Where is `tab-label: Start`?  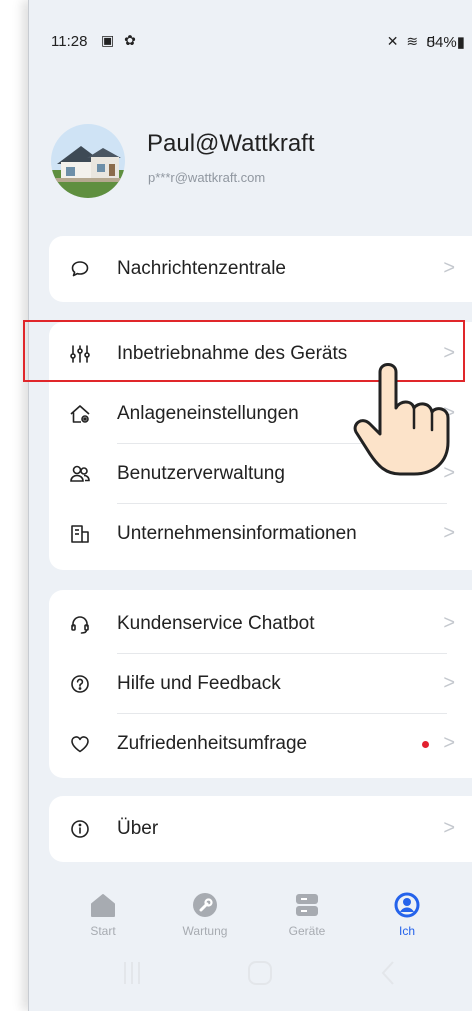
tab-label: Start is located at coordinates (103, 931).